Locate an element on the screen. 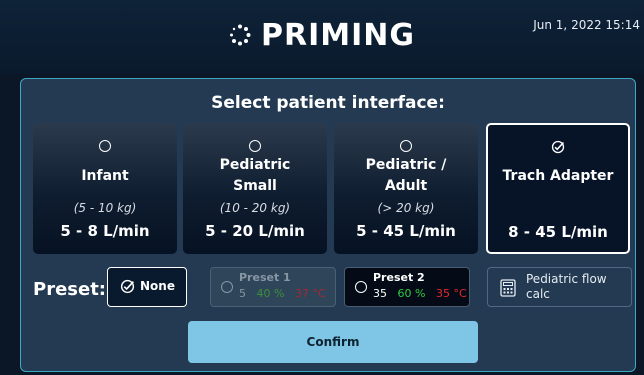 The height and width of the screenshot is (375, 644). date-time: Jun 1, 2022 15:14 is located at coordinates (586, 25).